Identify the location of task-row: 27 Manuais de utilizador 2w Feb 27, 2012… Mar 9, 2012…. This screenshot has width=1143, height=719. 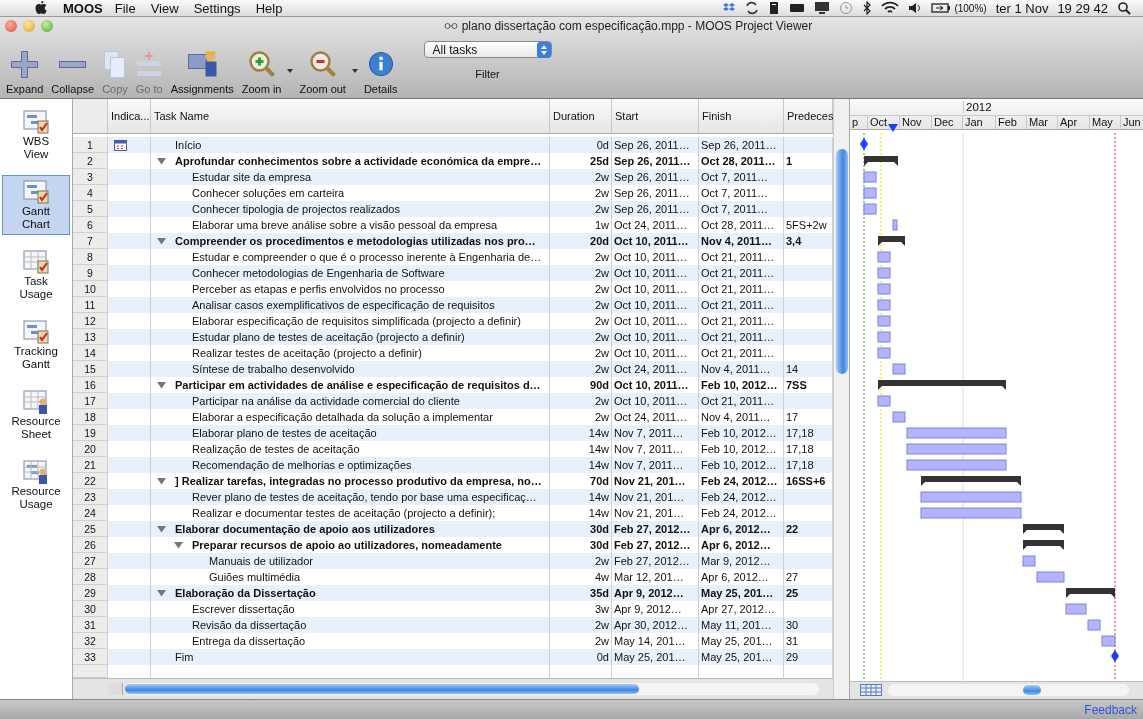
(453, 561).